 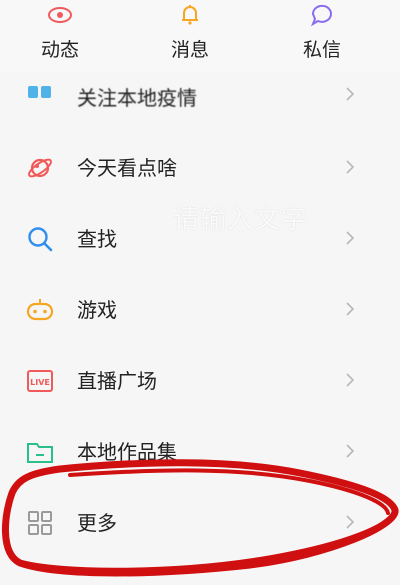 What do you see at coordinates (200, 309) in the screenshot?
I see `menu-item-games: 游戏` at bounding box center [200, 309].